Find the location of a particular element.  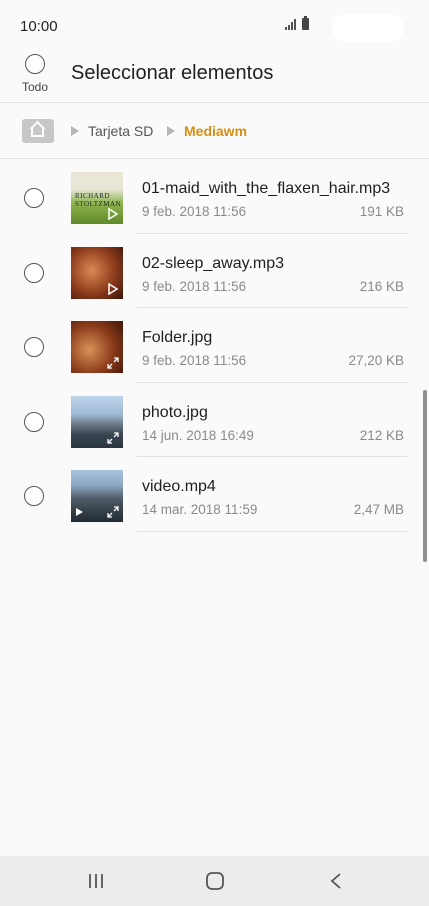

system-icons is located at coordinates (297, 23).